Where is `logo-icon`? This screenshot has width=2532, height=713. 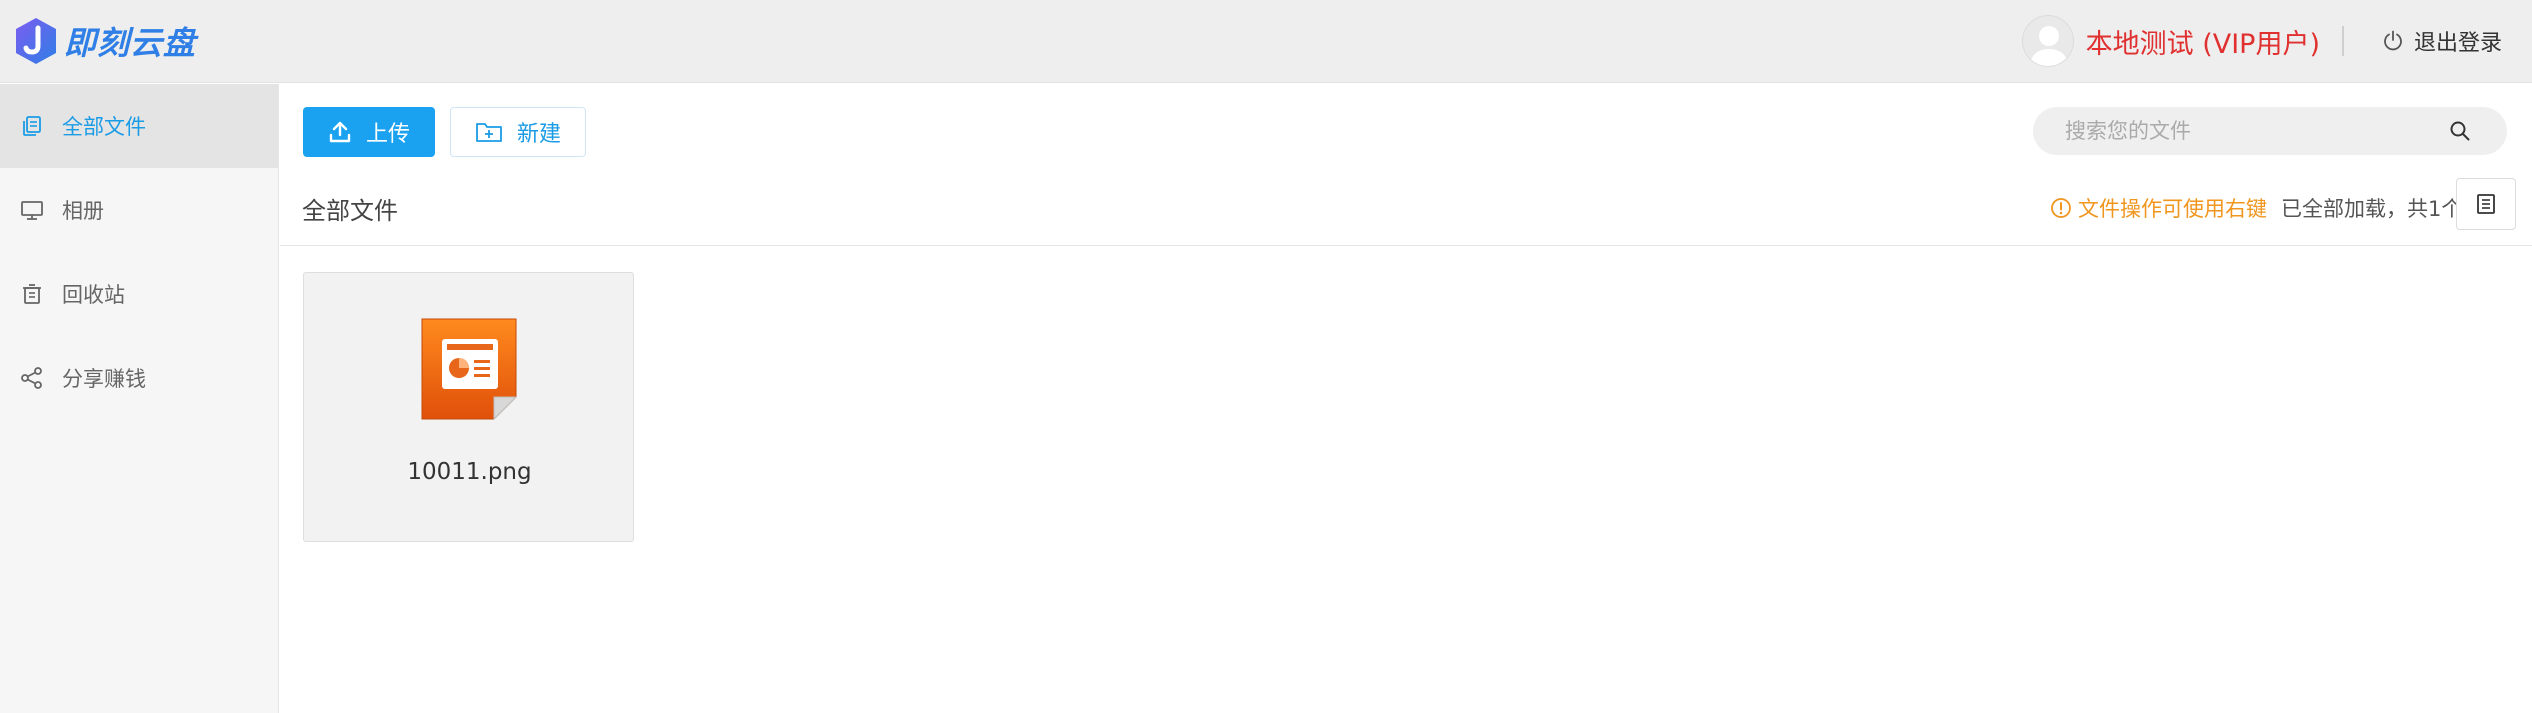
logo-icon is located at coordinates (36, 41).